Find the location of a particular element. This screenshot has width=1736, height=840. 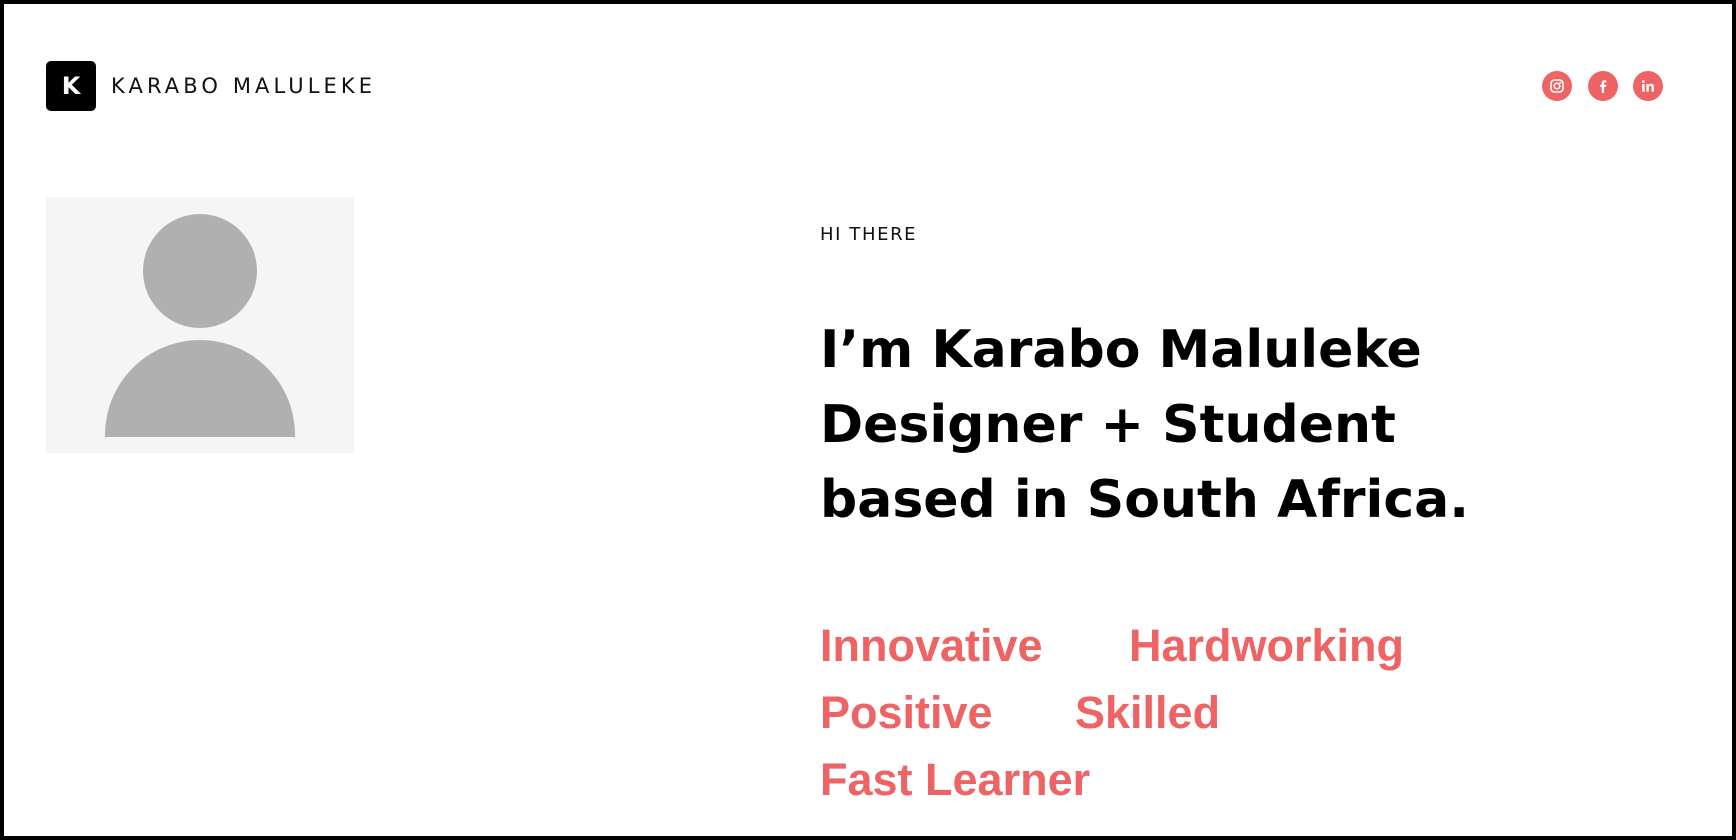

linkedin-icon is located at coordinates (1648, 86).